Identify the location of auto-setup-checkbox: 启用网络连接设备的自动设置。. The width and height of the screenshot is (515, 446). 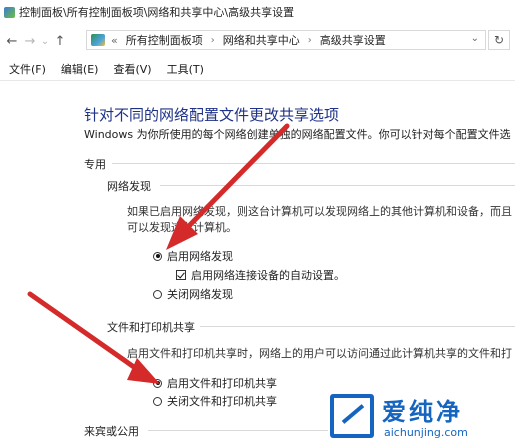
(260, 275).